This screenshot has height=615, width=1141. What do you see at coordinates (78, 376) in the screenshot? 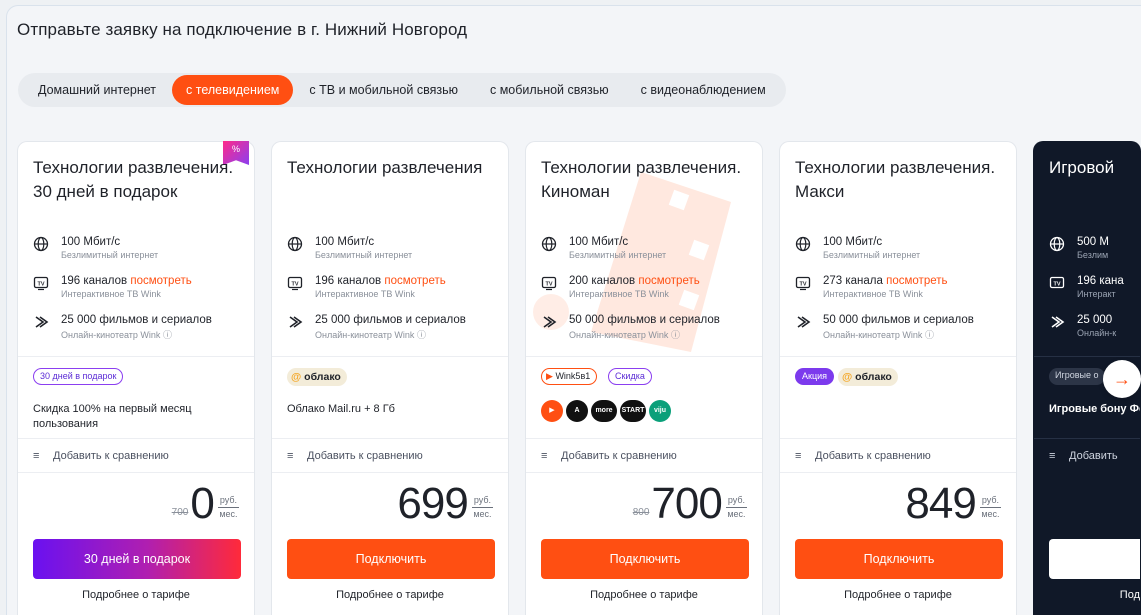
I see `gift-badge: 30 дней в подарок` at bounding box center [78, 376].